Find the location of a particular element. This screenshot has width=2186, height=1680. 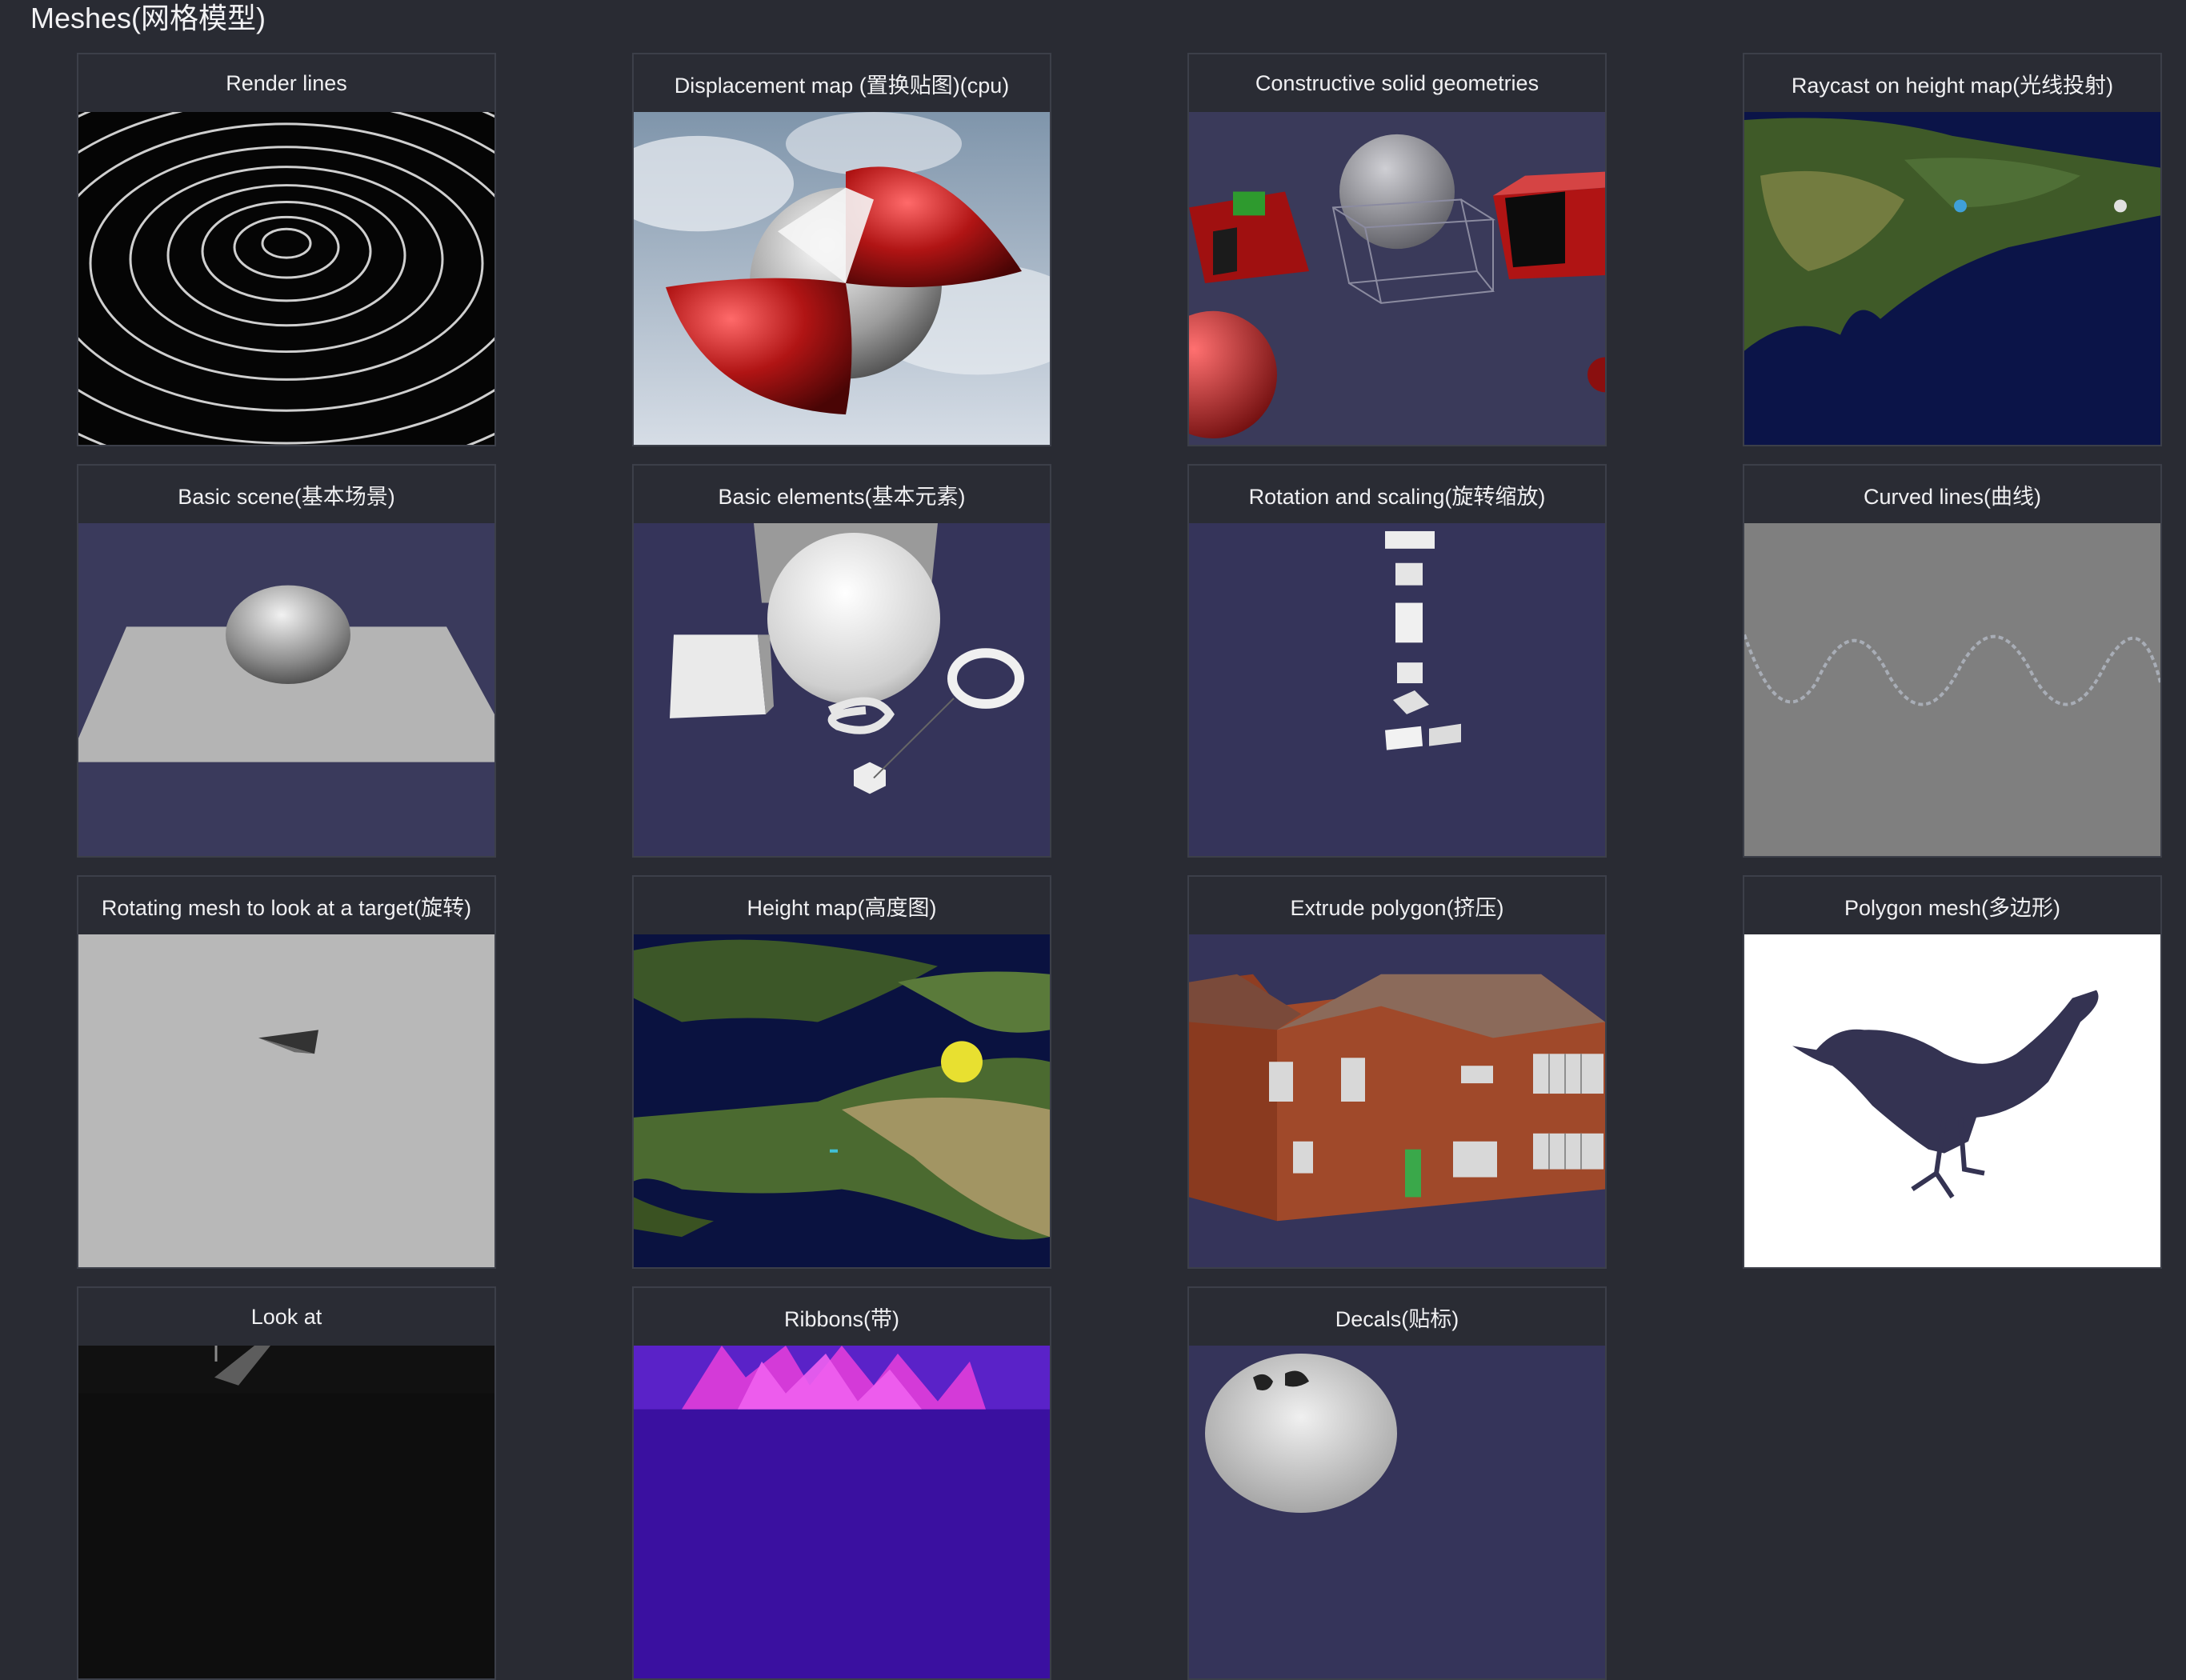

section-title: Meshes(网格模型) is located at coordinates (148, 18).